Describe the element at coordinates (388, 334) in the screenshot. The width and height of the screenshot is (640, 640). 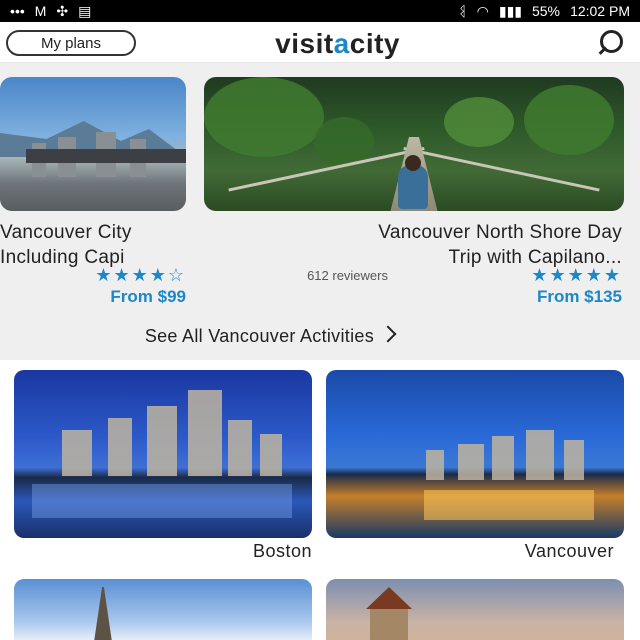
I see `chevron-right-icon` at that location.